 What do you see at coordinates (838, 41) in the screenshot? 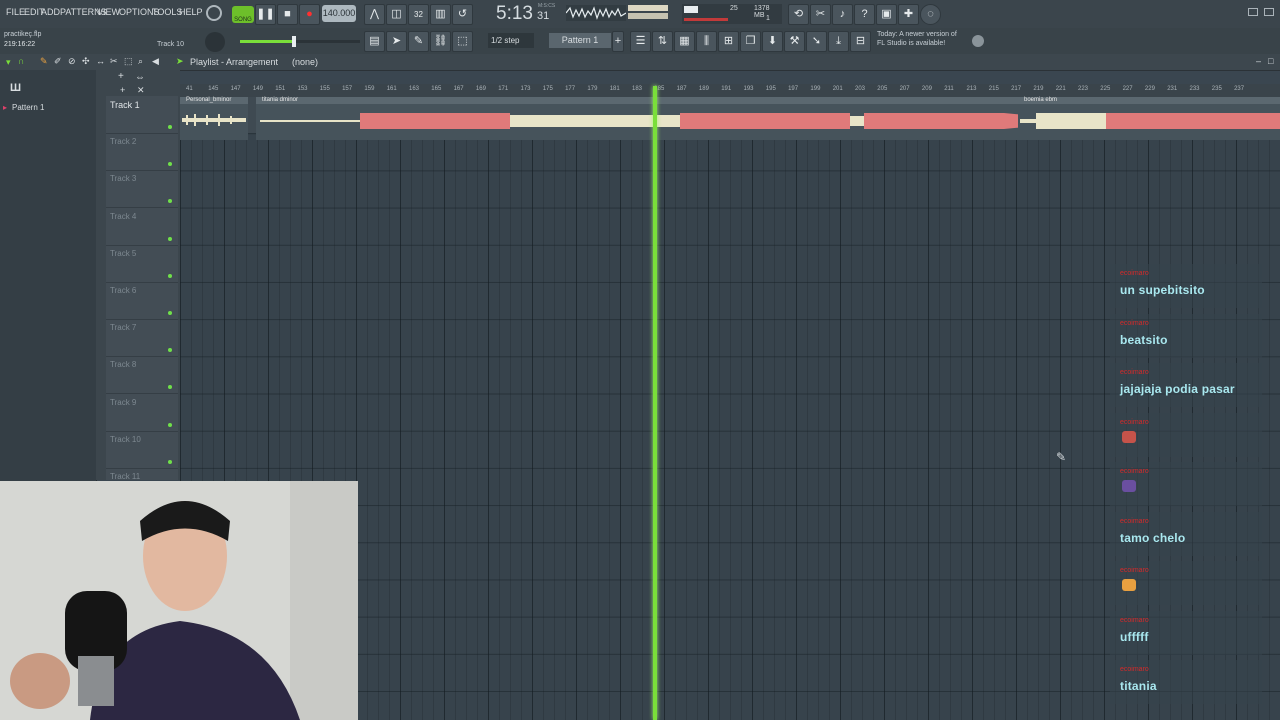
I see `download-icon: ⤓` at bounding box center [838, 41].